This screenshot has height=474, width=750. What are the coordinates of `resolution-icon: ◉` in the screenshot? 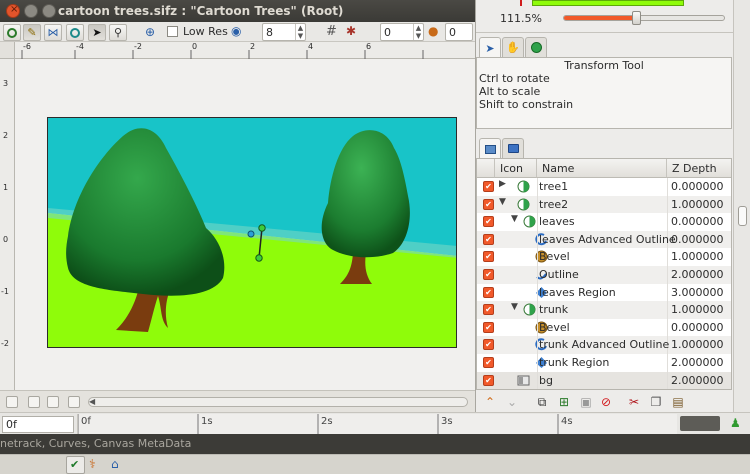 It's located at (236, 31).